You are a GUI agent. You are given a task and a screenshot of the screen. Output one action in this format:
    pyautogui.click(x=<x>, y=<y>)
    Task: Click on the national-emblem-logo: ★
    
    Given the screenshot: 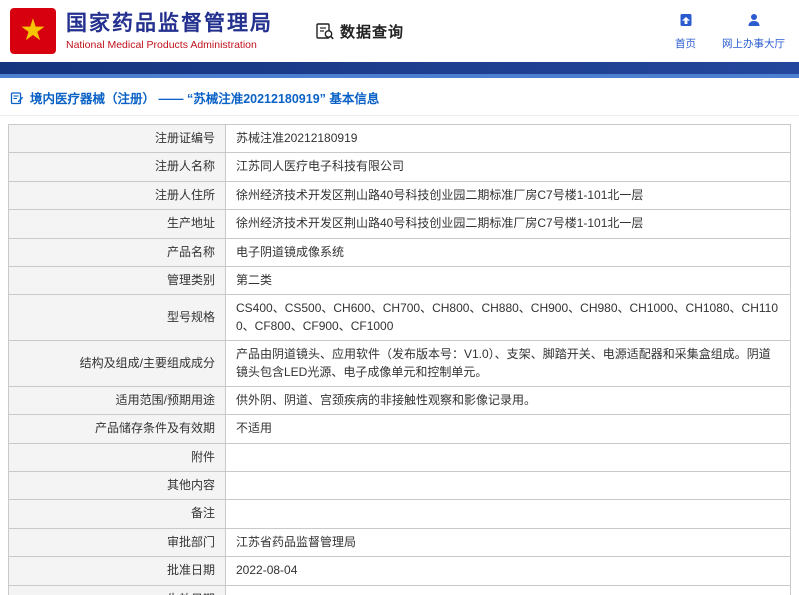 What is the action you would take?
    pyautogui.click(x=33, y=31)
    